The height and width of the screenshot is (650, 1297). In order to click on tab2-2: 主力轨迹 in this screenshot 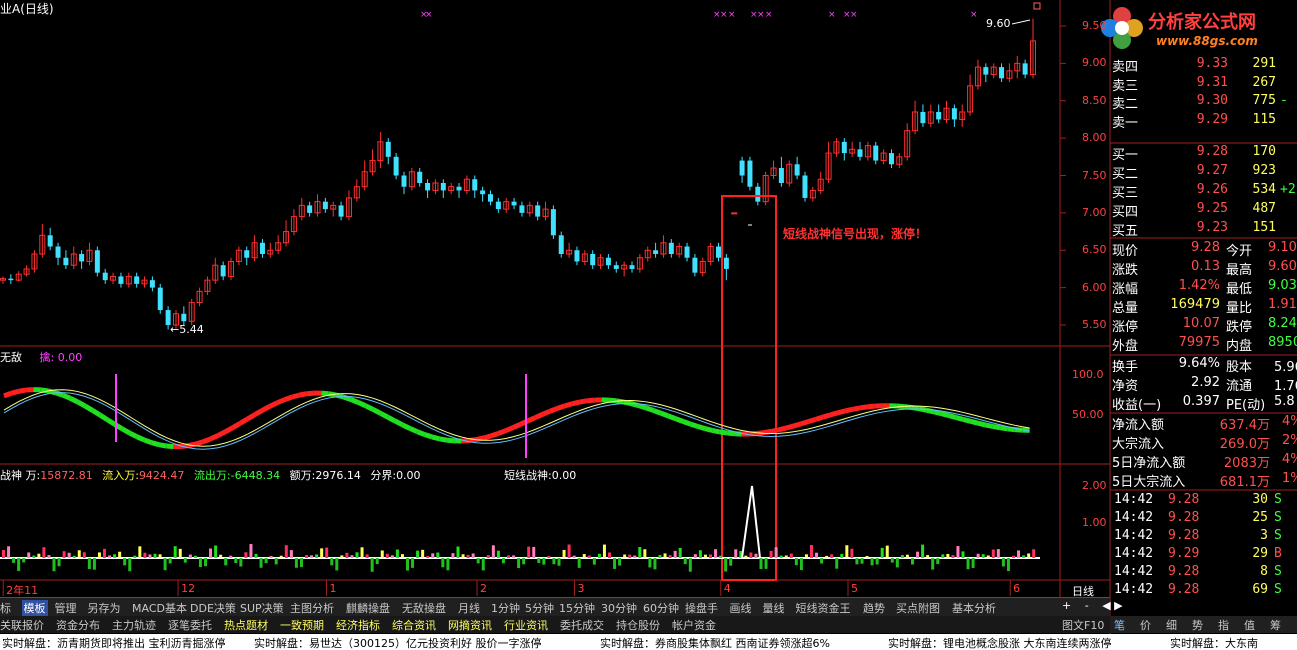, I will do `click(134, 625)`.